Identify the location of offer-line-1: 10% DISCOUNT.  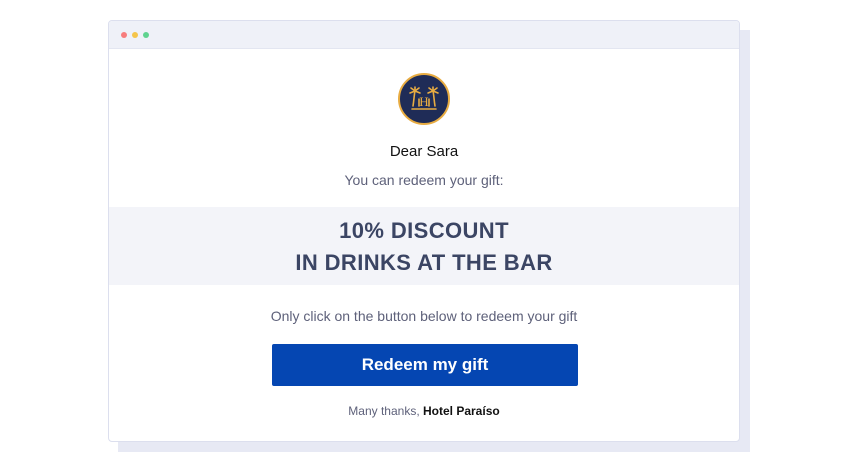
(424, 230).